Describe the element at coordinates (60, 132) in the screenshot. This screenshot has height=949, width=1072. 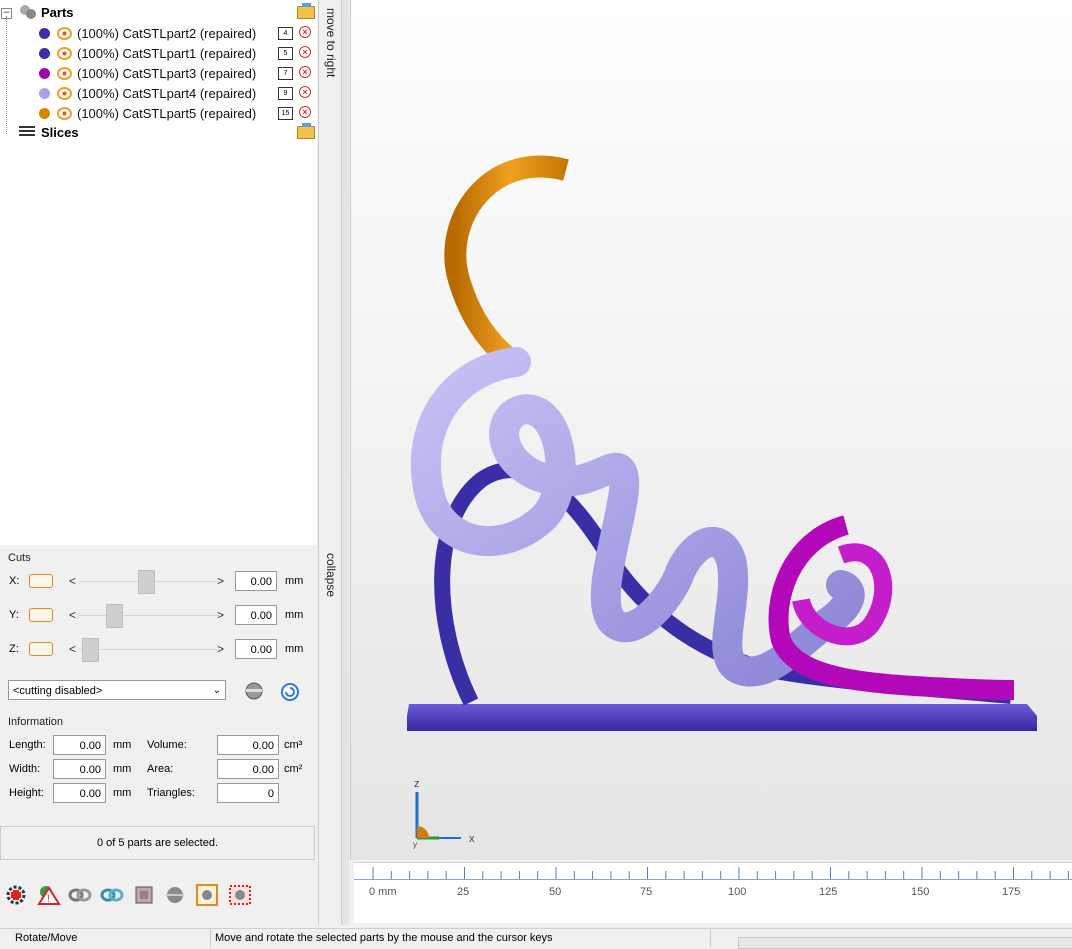
I see `slices-heading: Slices` at that location.